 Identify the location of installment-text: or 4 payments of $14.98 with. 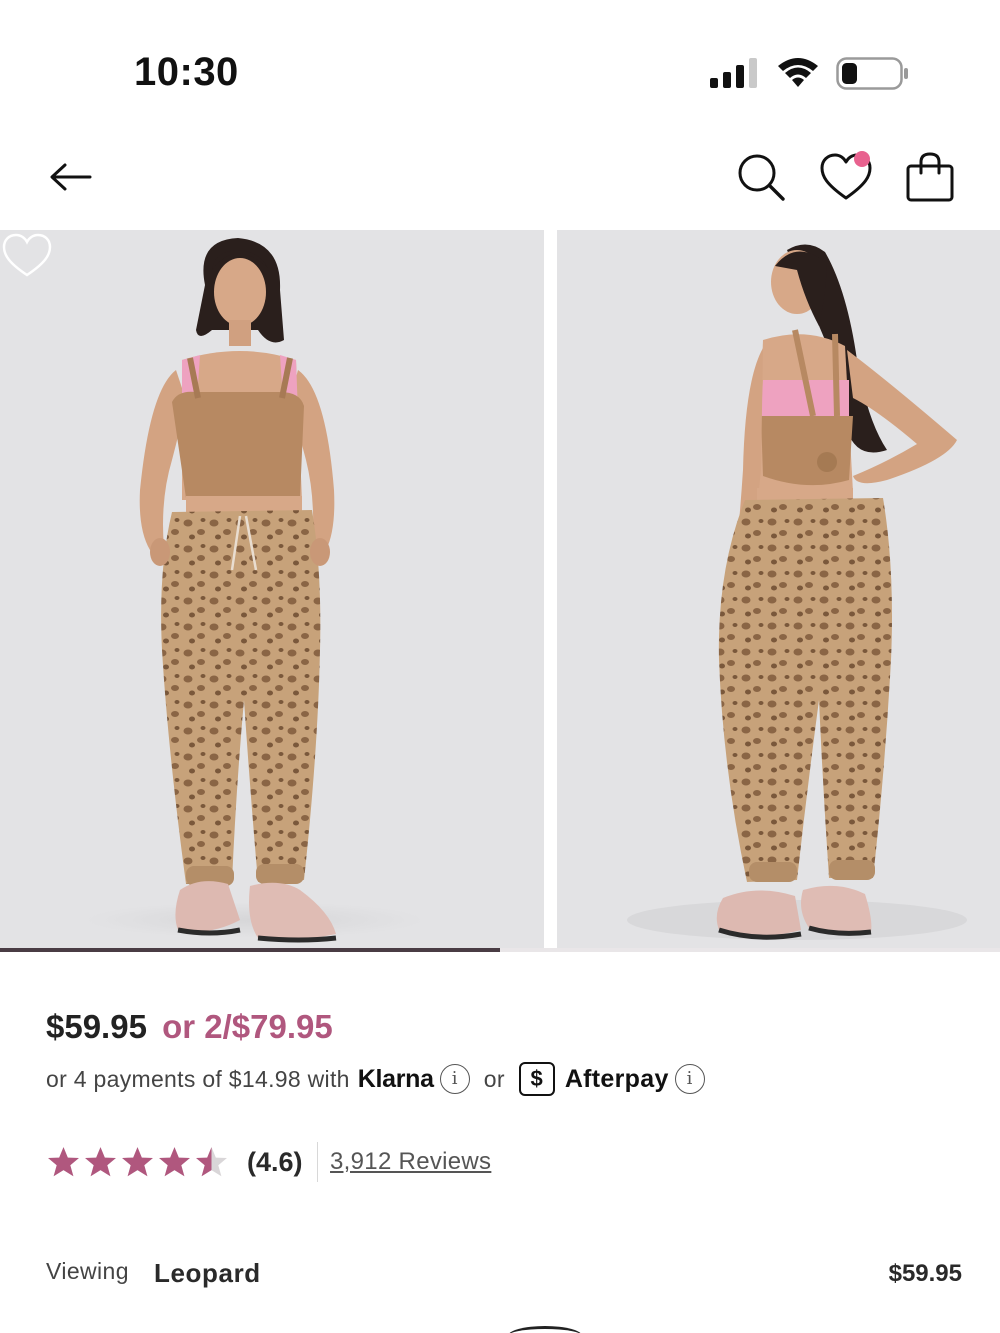
(198, 1078).